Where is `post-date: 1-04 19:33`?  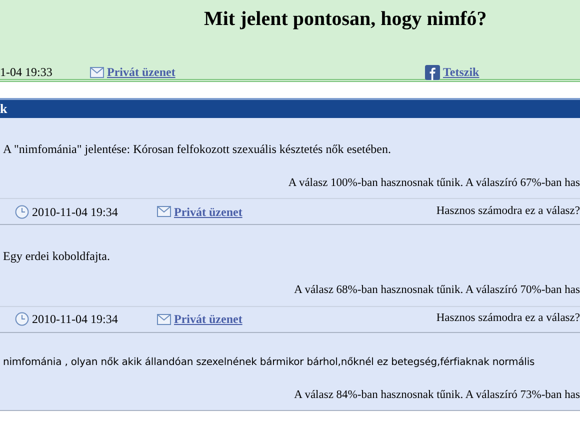
post-date: 1-04 19:33 is located at coordinates (27, 72).